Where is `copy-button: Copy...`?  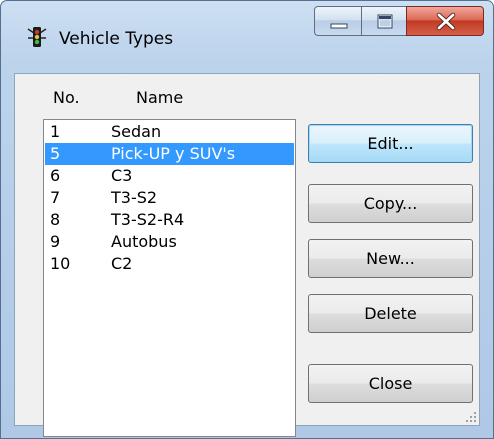 copy-button: Copy... is located at coordinates (390, 203).